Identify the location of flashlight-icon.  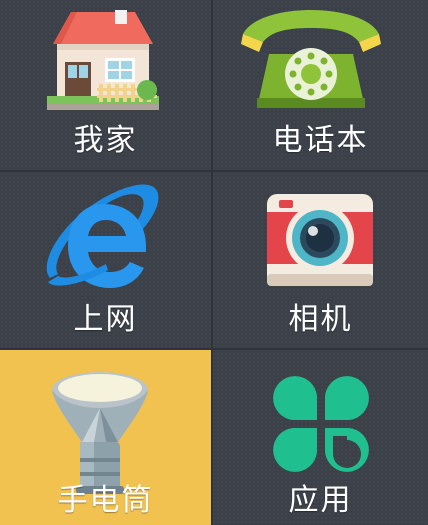
(100, 433).